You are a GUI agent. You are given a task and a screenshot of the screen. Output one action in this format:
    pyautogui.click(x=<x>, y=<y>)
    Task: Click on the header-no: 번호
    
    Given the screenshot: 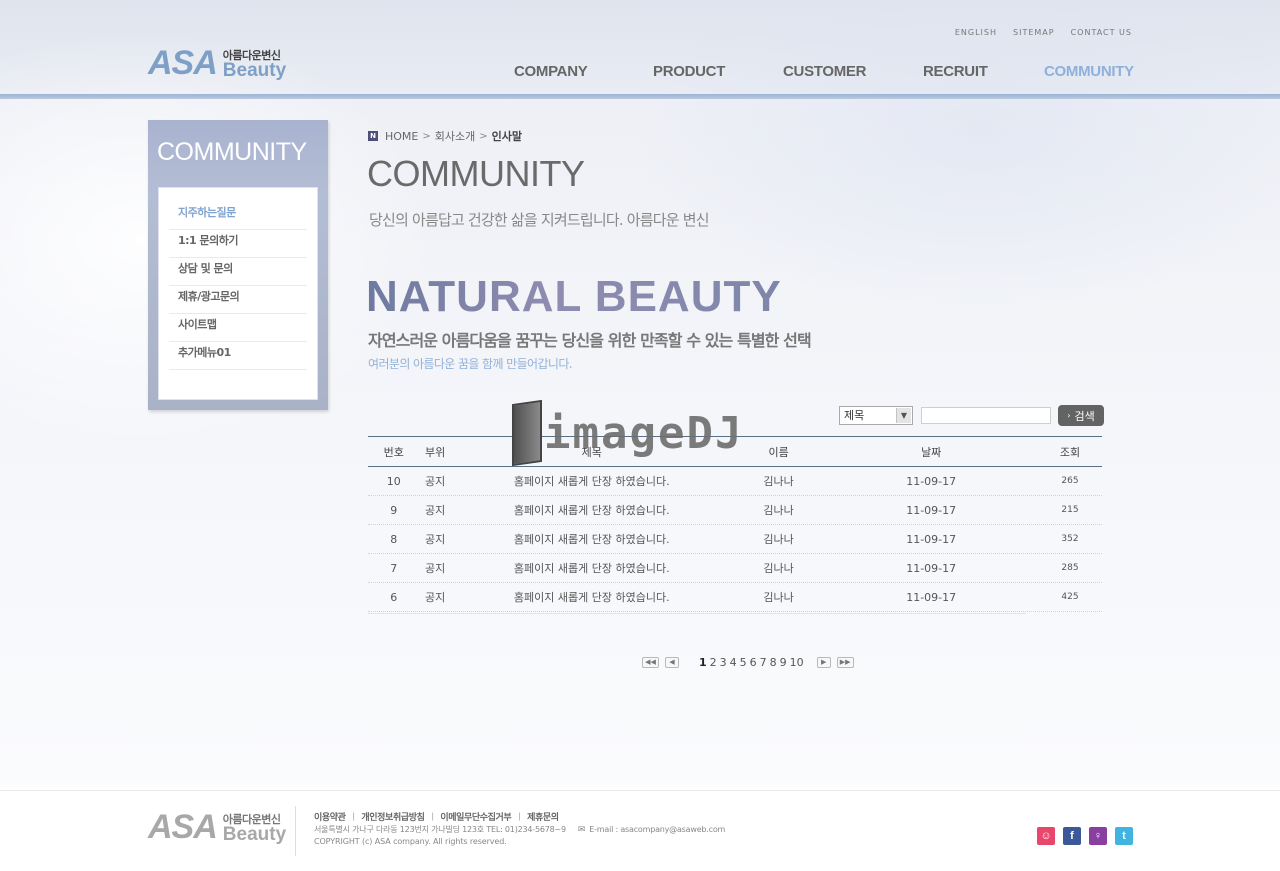 What is the action you would take?
    pyautogui.click(x=393, y=452)
    